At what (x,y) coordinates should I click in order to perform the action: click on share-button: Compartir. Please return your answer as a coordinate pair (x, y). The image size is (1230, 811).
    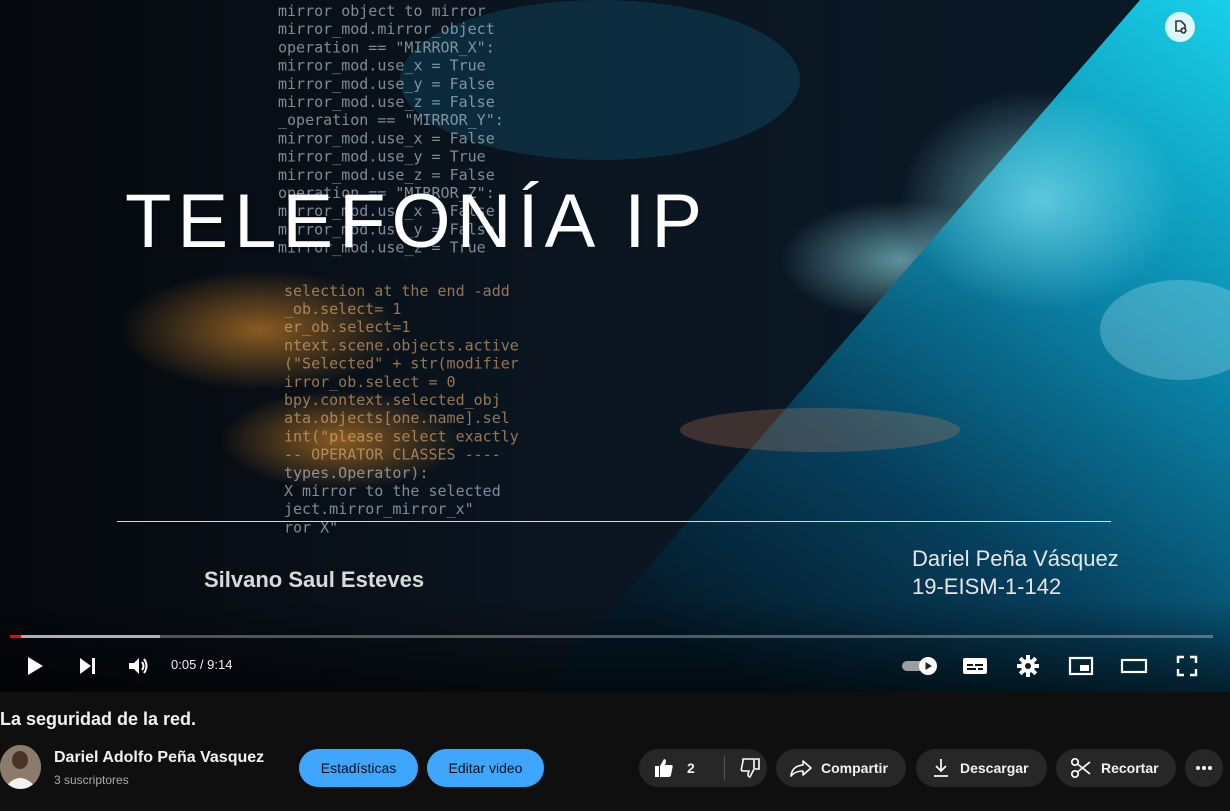
    Looking at the image, I should click on (841, 768).